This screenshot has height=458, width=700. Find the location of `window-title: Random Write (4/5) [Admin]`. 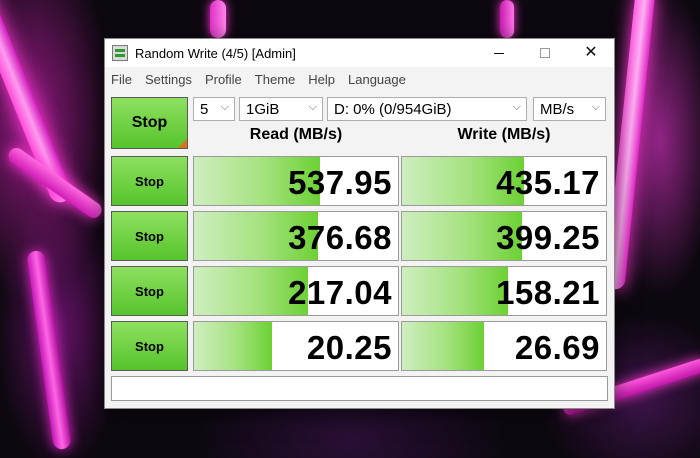

window-title: Random Write (4/5) [Admin] is located at coordinates (215, 53).